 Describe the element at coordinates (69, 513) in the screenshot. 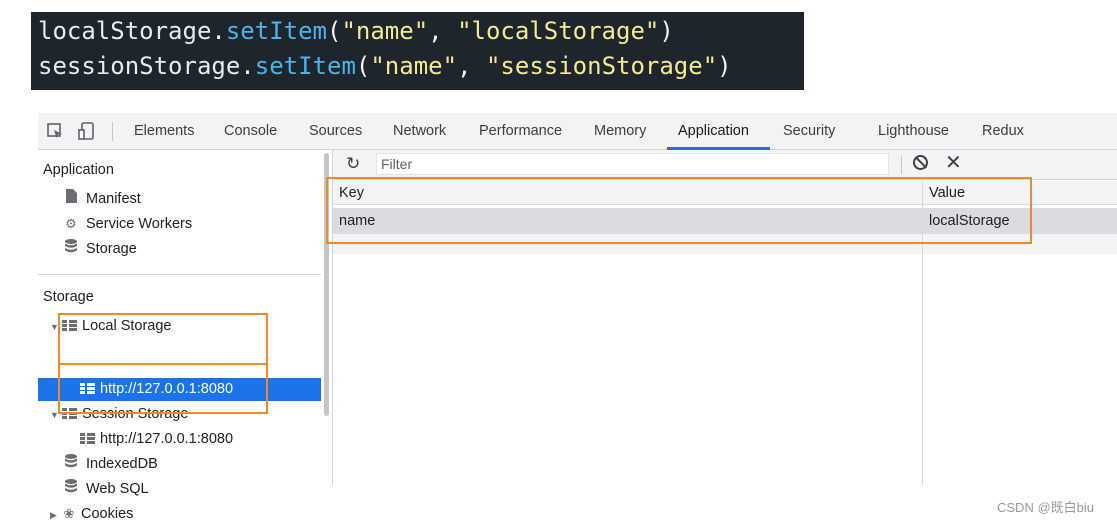

I see `cookie-icon: ❀` at that location.